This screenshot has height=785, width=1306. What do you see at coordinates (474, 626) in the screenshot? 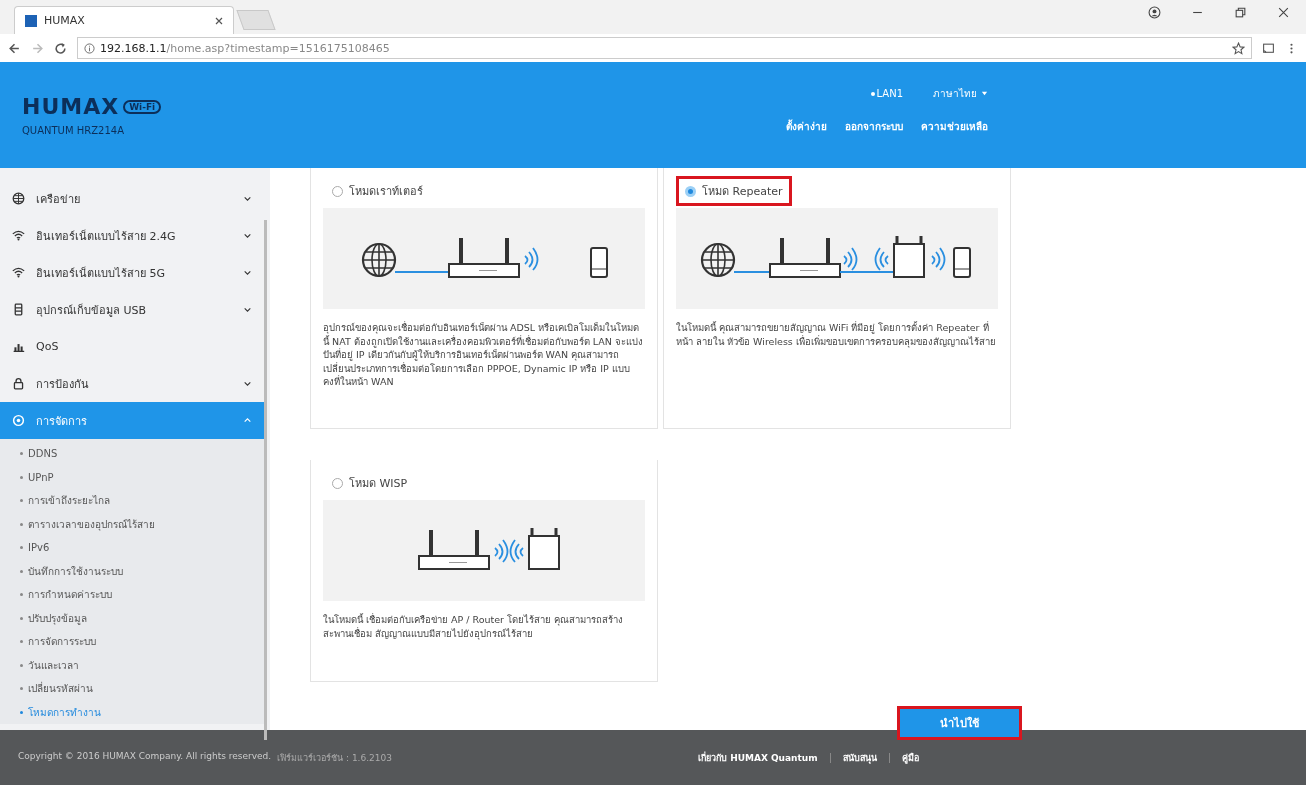
I see `mode-description: ในโหมดนี้ เชื่อมต่อกับเครือข่าย AP / Router โดยไร้สาย คุณสามารถสร้างสะพานเชื่อม สัญญาณแบบมีสายไปยังอุปกรณ์ไร้สาย` at bounding box center [474, 626].